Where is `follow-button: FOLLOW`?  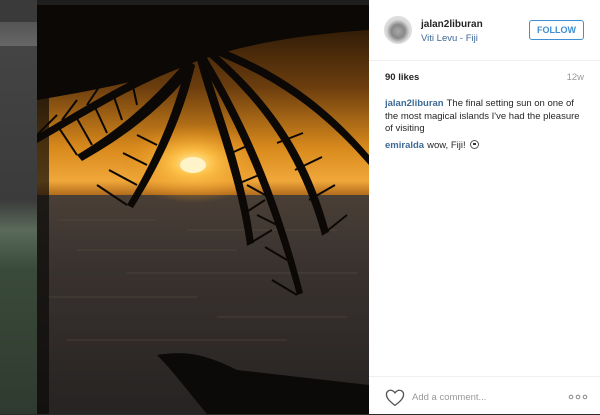
follow-button: FOLLOW is located at coordinates (556, 30).